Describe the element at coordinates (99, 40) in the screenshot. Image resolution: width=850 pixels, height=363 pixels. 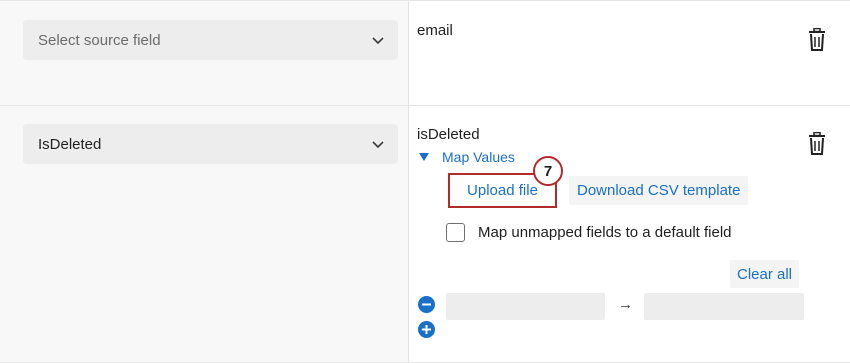
I see `source-field-placeholder: Select source field` at that location.